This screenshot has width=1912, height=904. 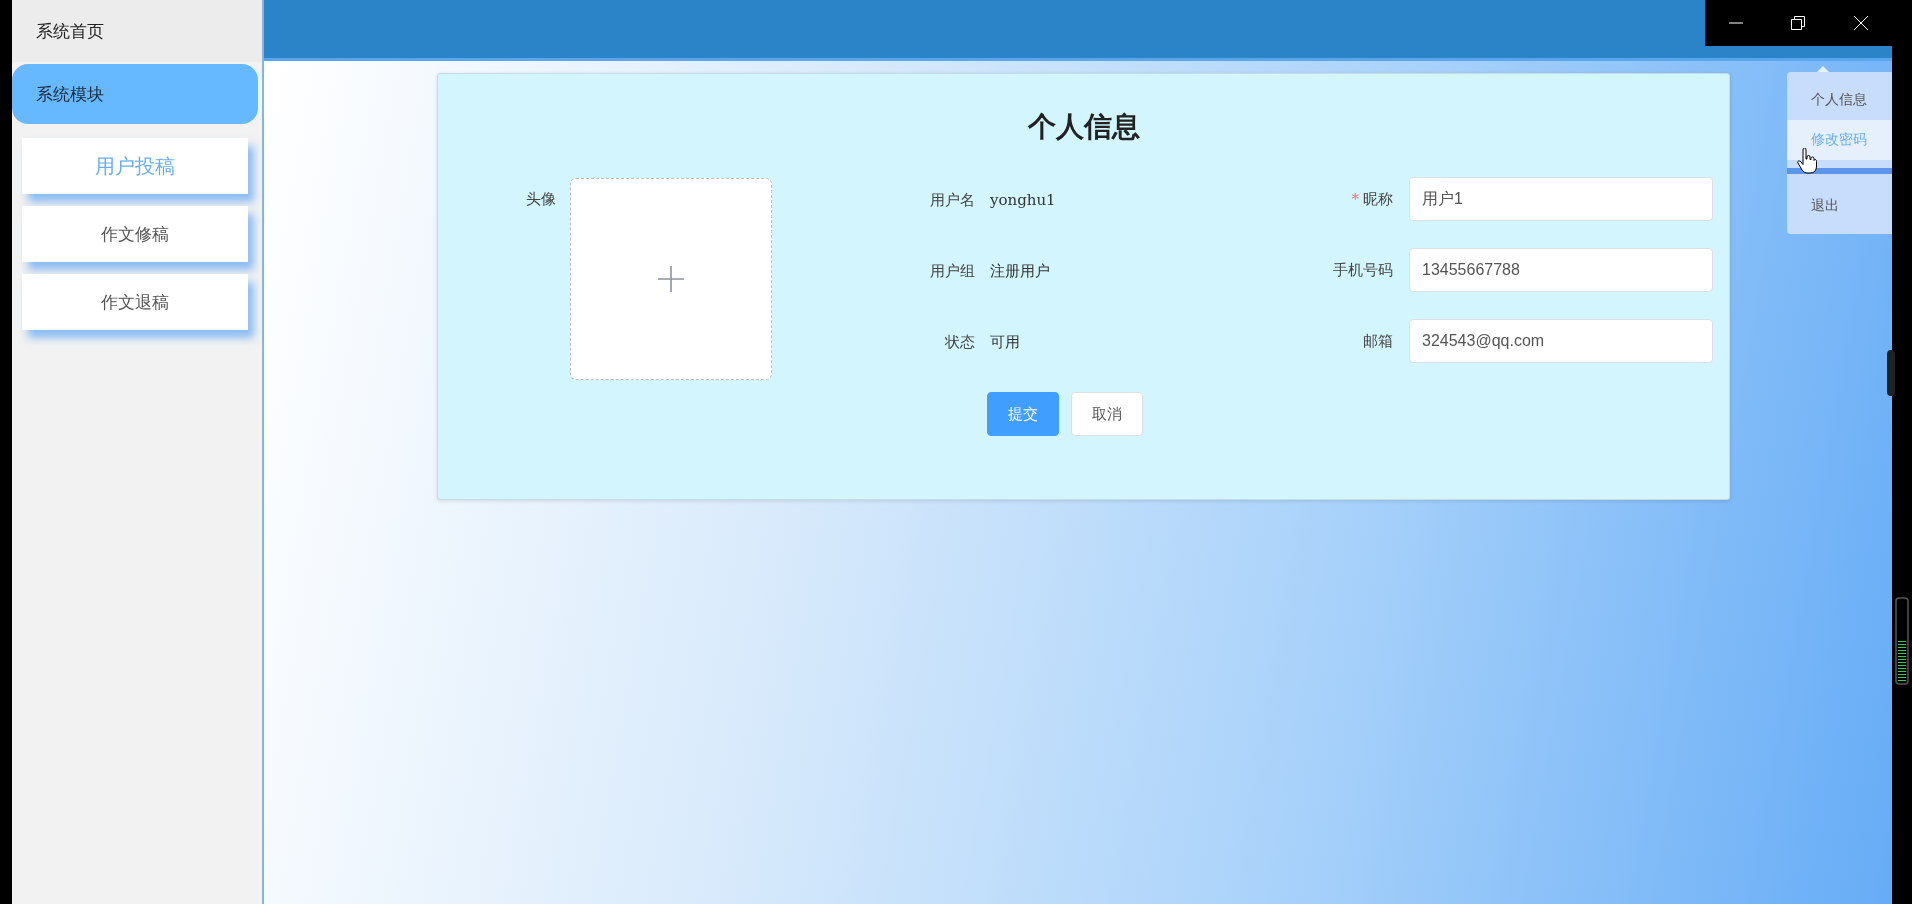 I want to click on field-label: 用户名, so click(x=952, y=200).